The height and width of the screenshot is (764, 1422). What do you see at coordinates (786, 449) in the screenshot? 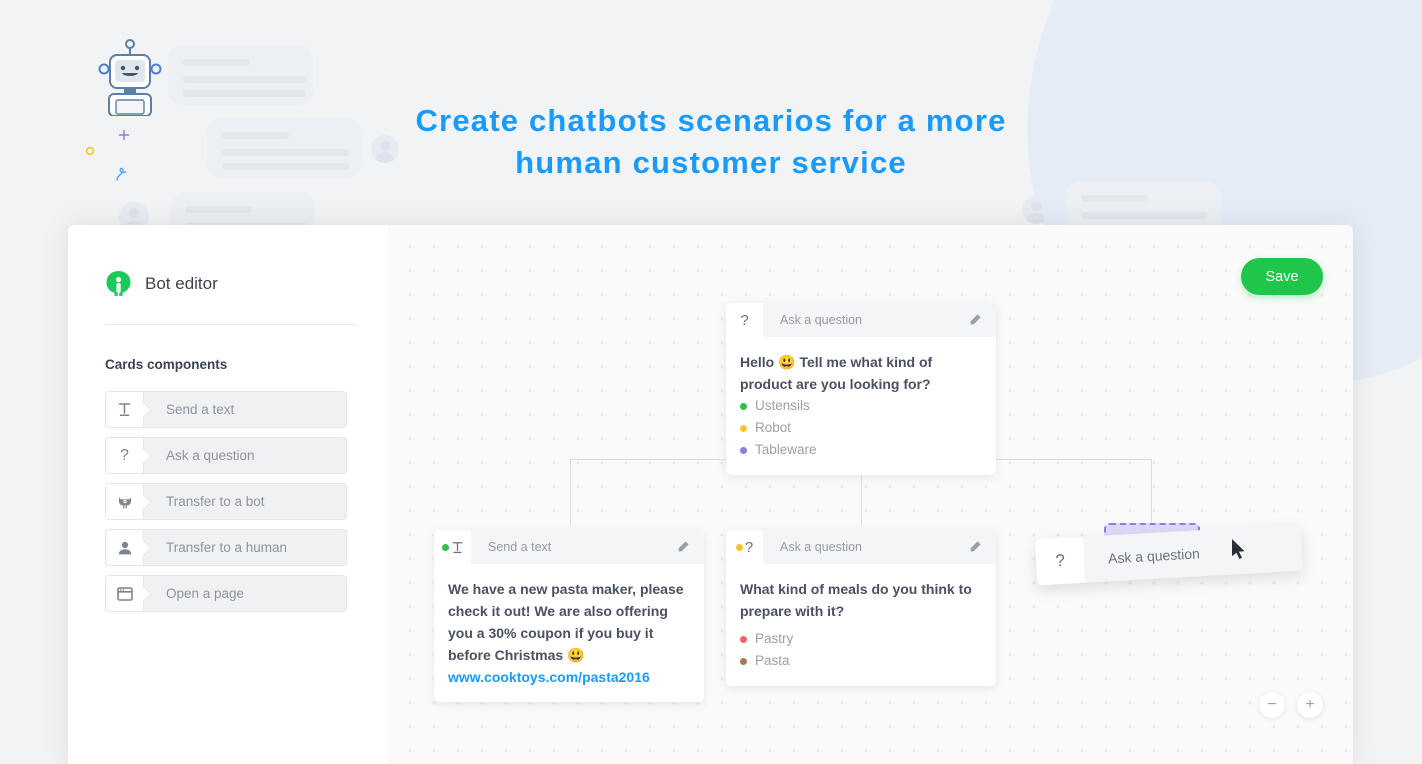
I see `option-label: Tableware` at bounding box center [786, 449].